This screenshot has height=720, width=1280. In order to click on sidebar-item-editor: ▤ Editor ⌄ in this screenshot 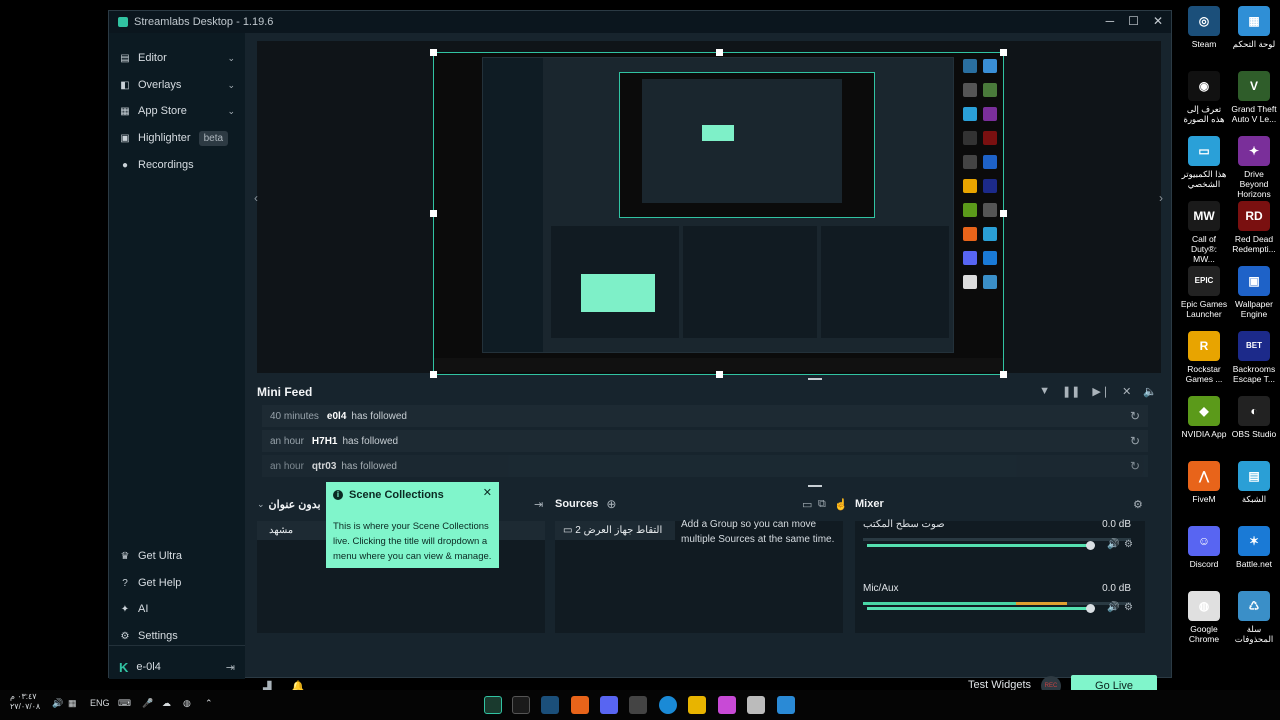, I will do `click(177, 58)`.